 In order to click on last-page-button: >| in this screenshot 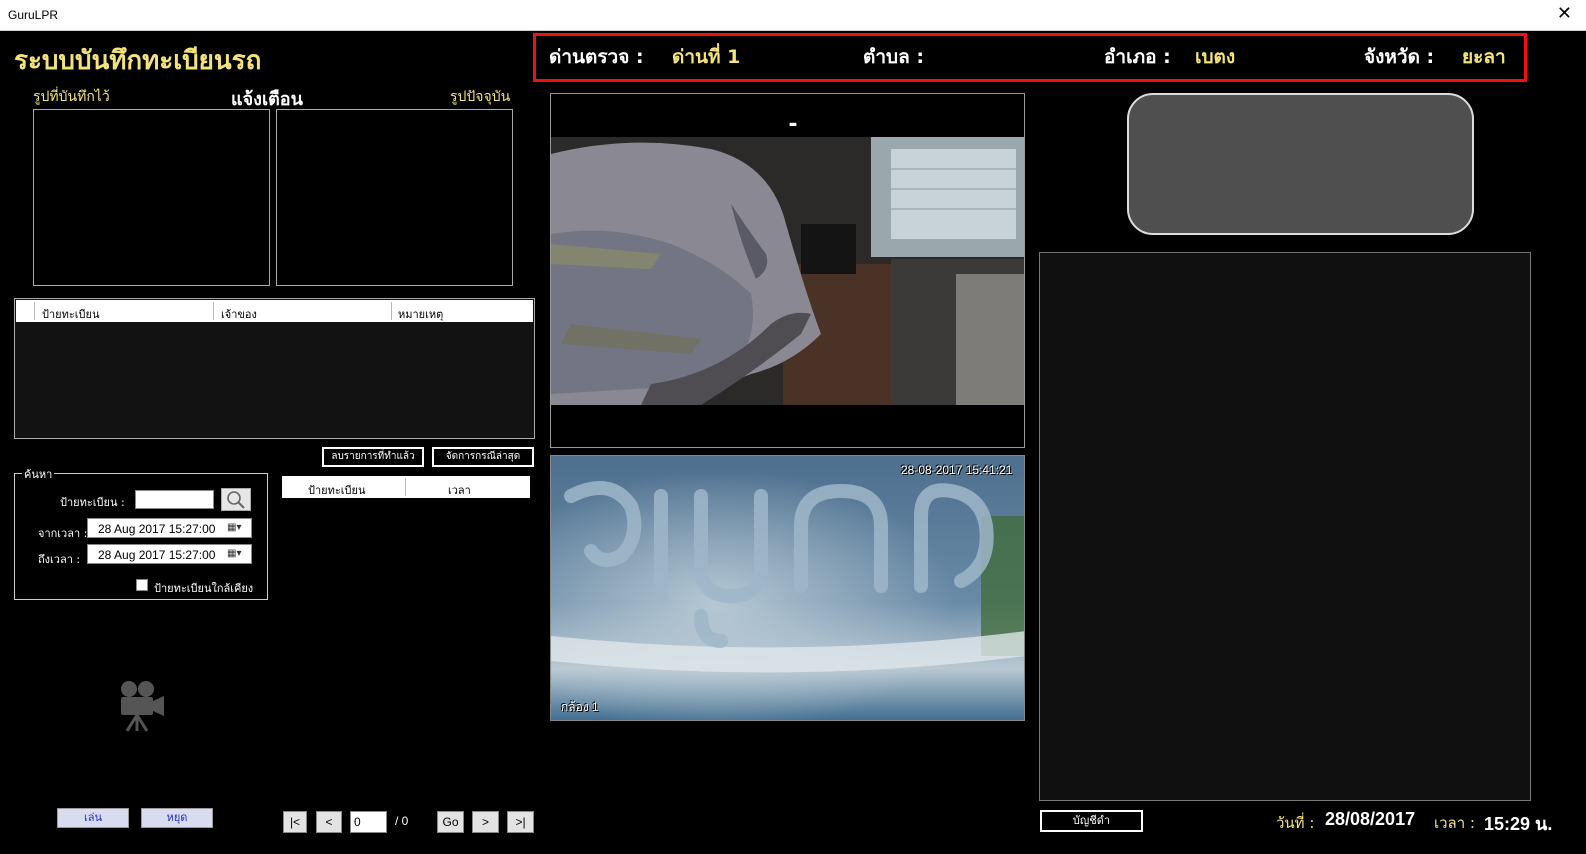, I will do `click(520, 822)`.